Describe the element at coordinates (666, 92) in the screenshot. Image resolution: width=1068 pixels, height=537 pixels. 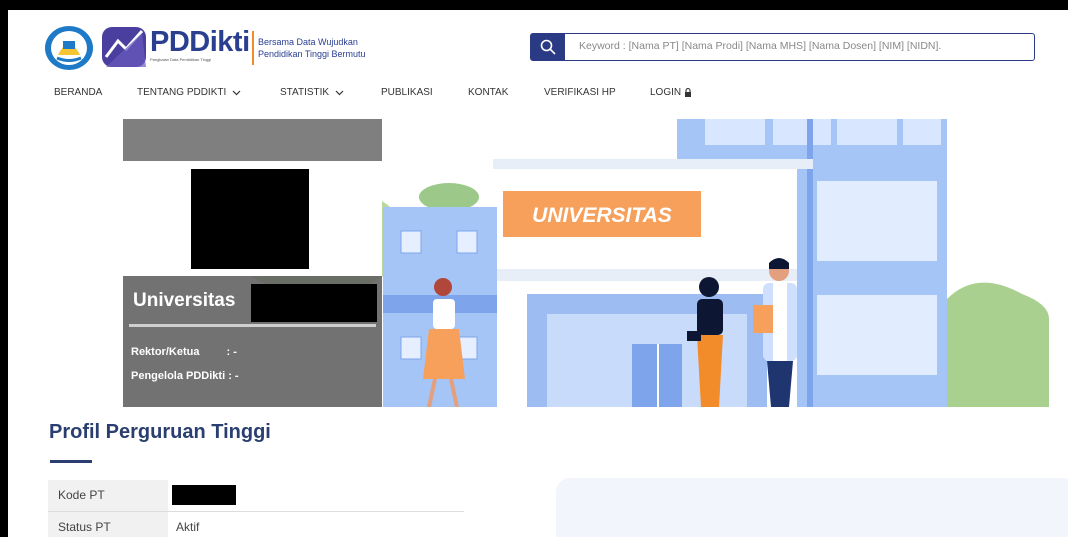
I see `nav-login-label: LOGIN` at that location.